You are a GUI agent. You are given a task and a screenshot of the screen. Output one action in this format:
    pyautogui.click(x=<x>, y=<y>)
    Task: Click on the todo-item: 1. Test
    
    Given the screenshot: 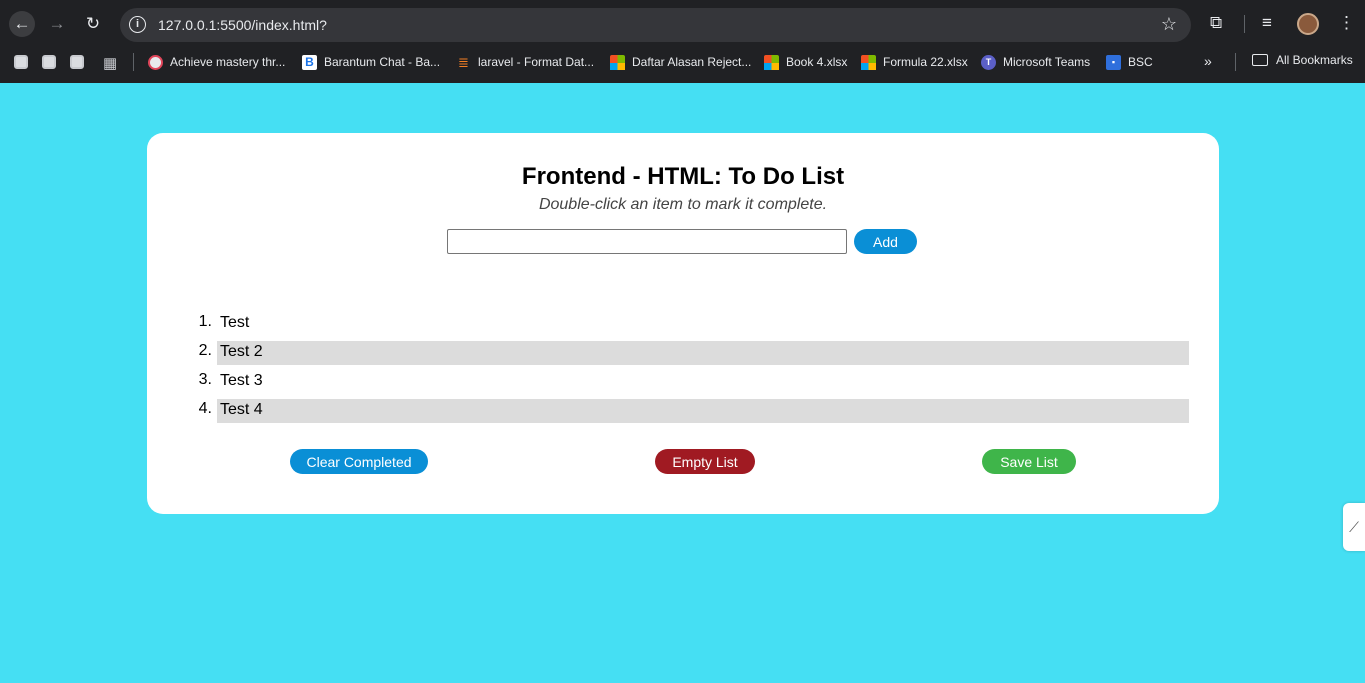 What is the action you would take?
    pyautogui.click(x=694, y=322)
    